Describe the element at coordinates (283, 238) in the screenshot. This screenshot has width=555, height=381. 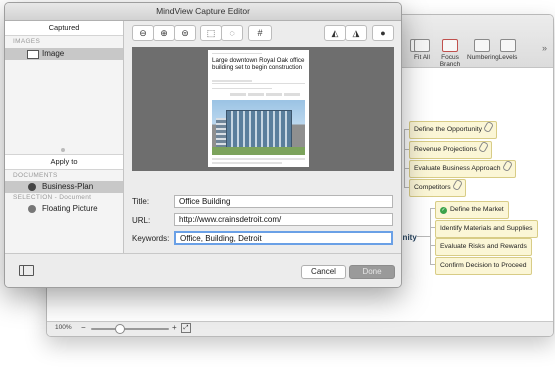
I see `keywords-field` at that location.